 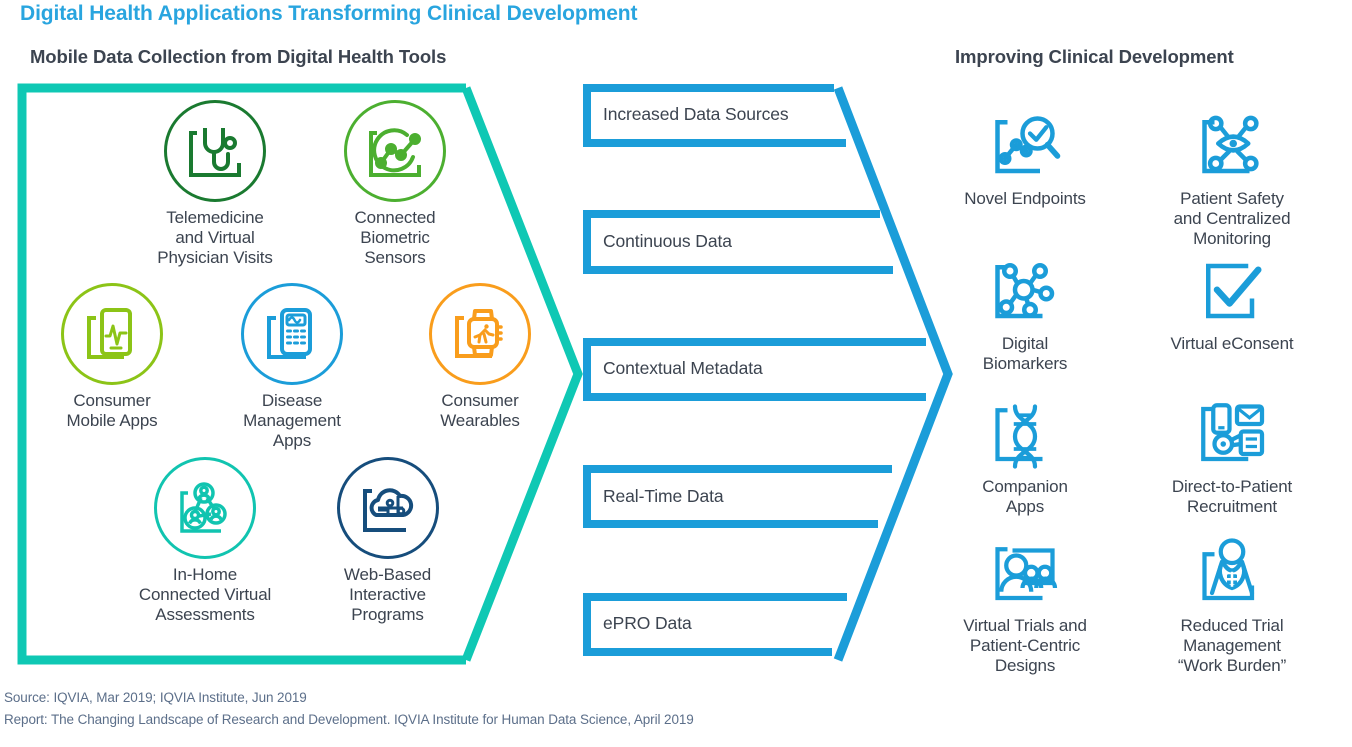 I want to click on calculator-device-icon, so click(x=292, y=334).